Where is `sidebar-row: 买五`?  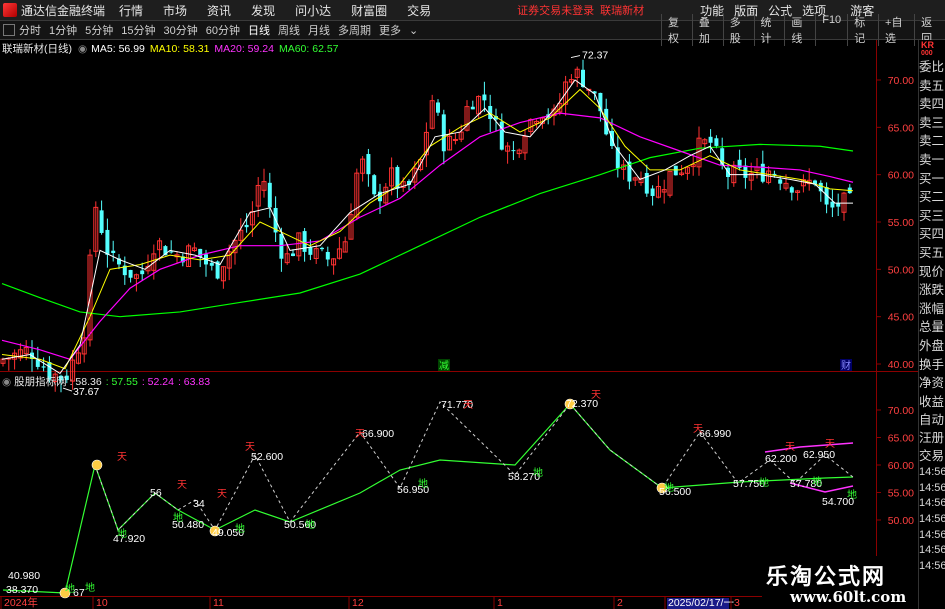
sidebar-row: 买五 is located at coordinates (932, 252).